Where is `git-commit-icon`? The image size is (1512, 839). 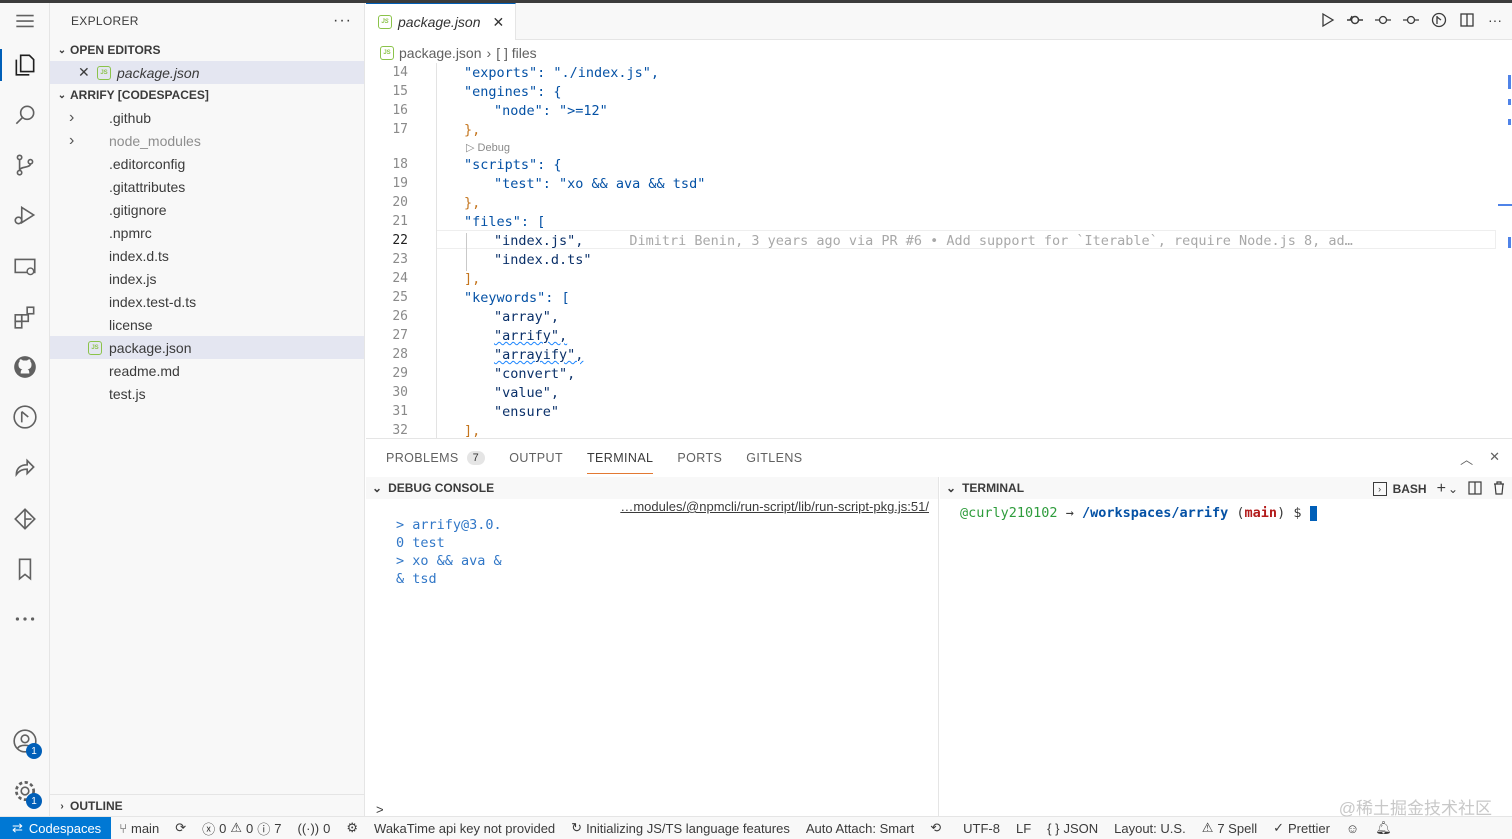 git-commit-icon is located at coordinates (1355, 20).